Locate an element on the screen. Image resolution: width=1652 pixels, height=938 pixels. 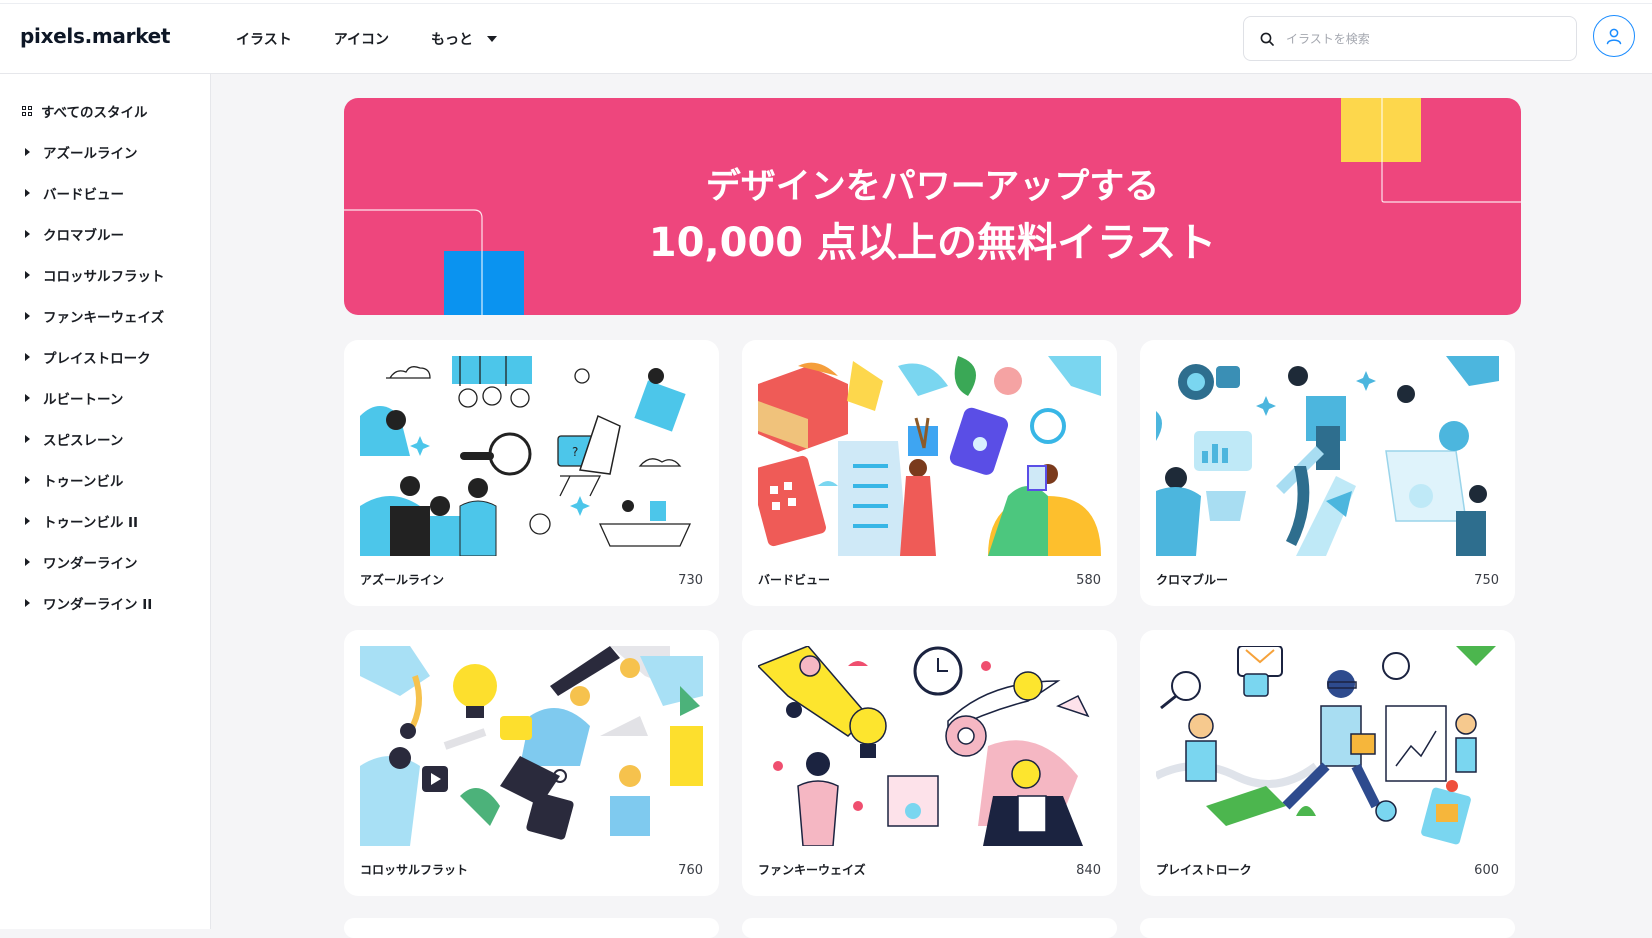
chevron-down-icon is located at coordinates (492, 39).